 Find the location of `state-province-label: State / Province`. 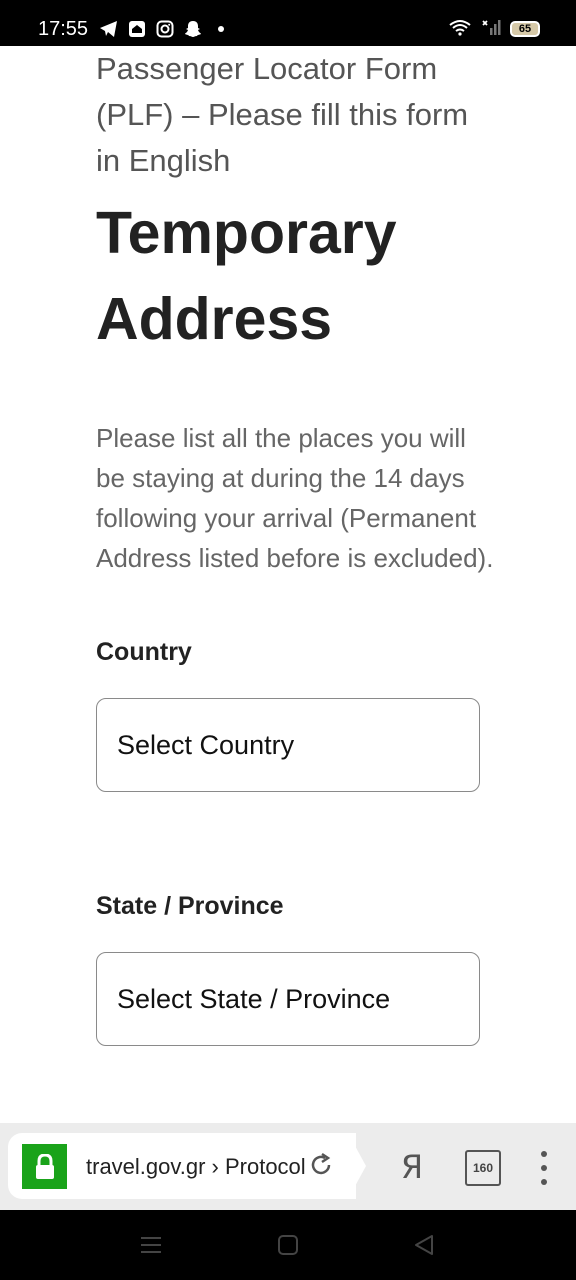

state-province-label: State / Province is located at coordinates (190, 906).